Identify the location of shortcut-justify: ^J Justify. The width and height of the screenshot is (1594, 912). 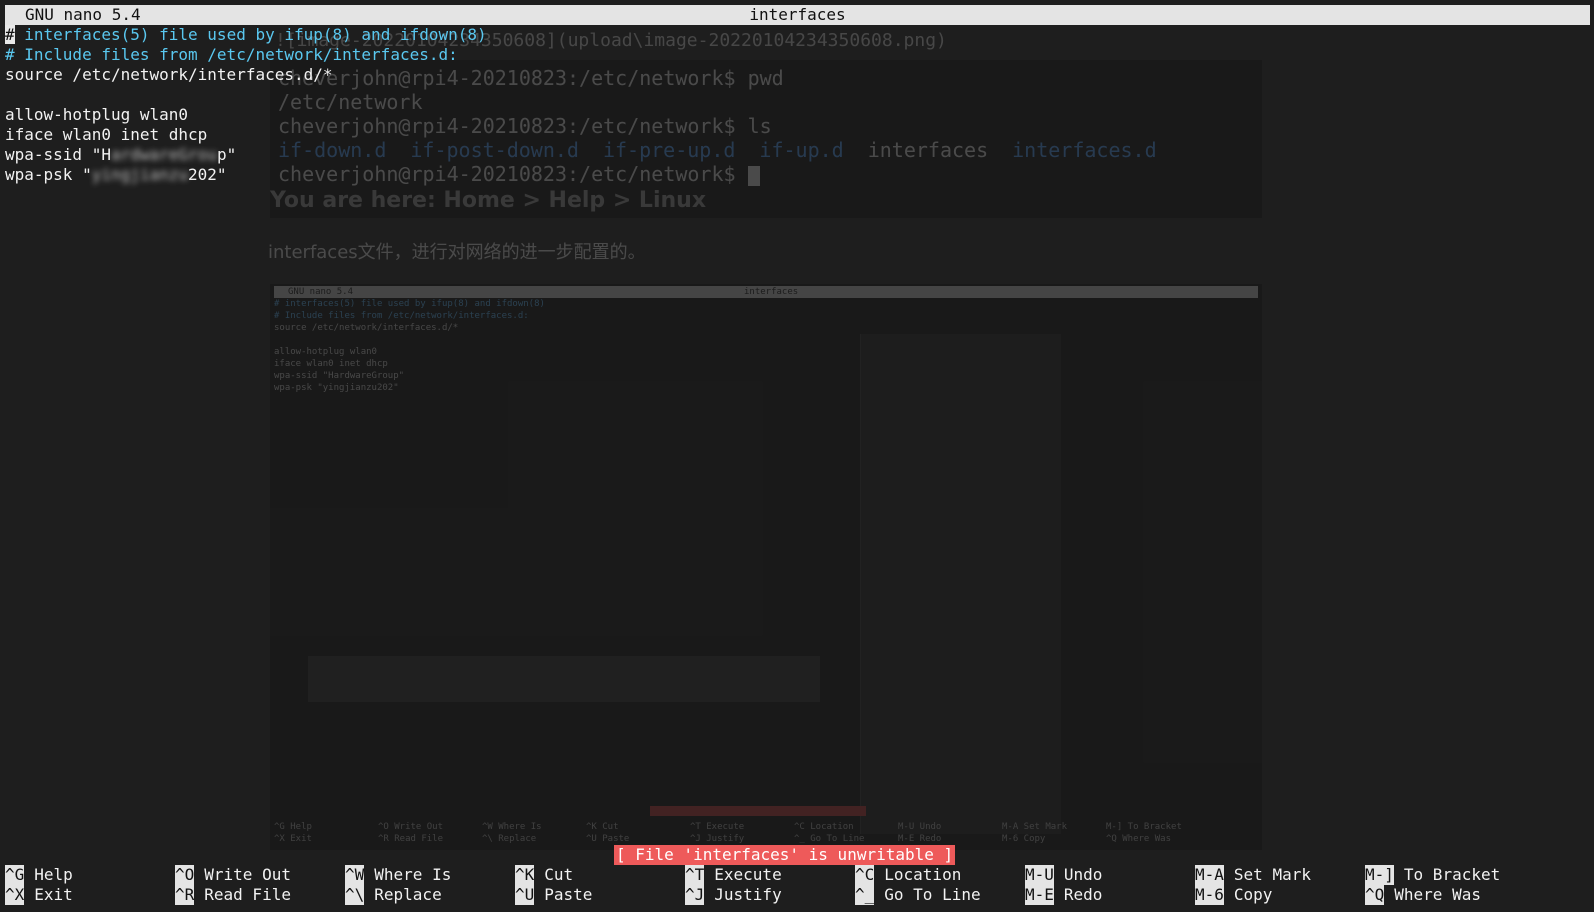
(733, 895).